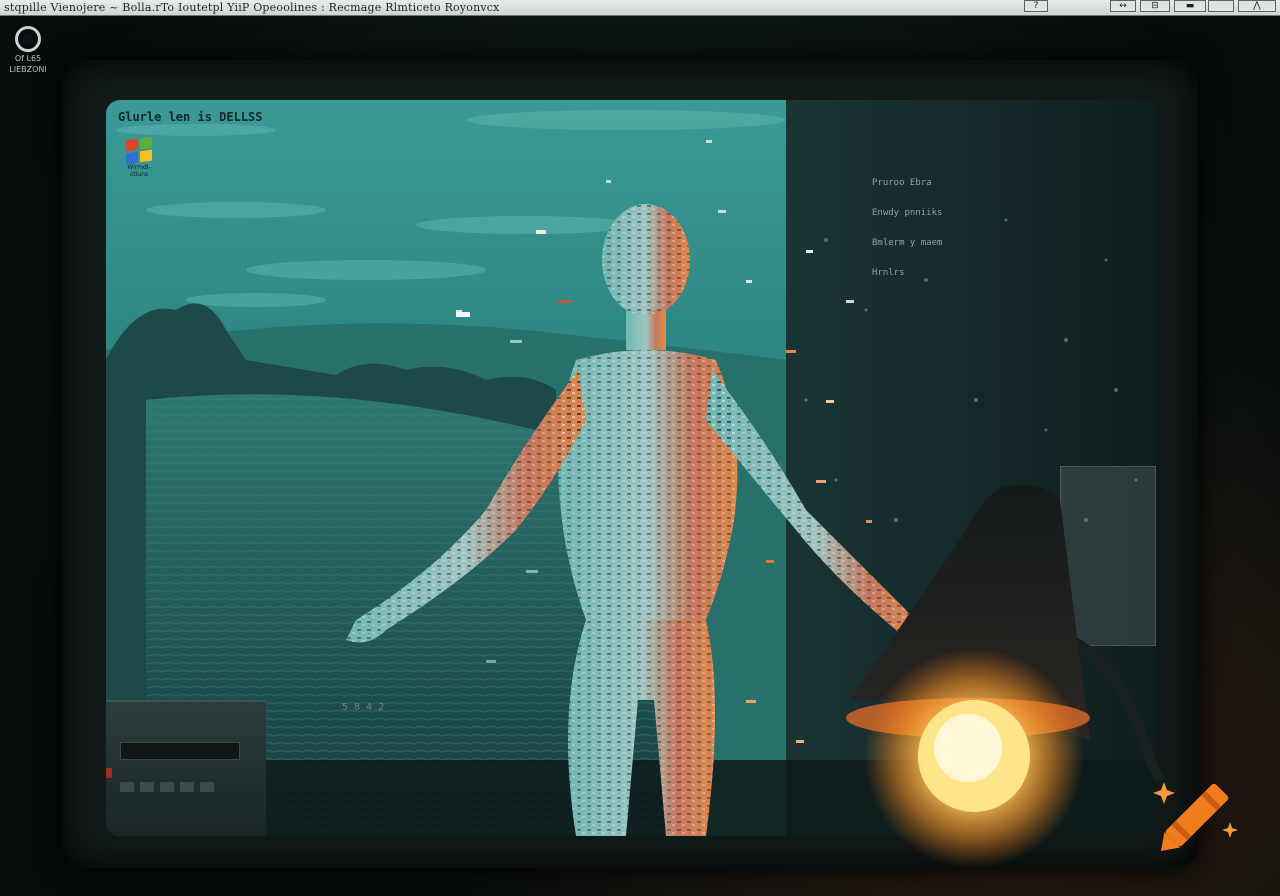 Image resolution: width=1280 pixels, height=896 pixels. Describe the element at coordinates (1190, 6) in the screenshot. I see `minimize-button: ▬` at that location.